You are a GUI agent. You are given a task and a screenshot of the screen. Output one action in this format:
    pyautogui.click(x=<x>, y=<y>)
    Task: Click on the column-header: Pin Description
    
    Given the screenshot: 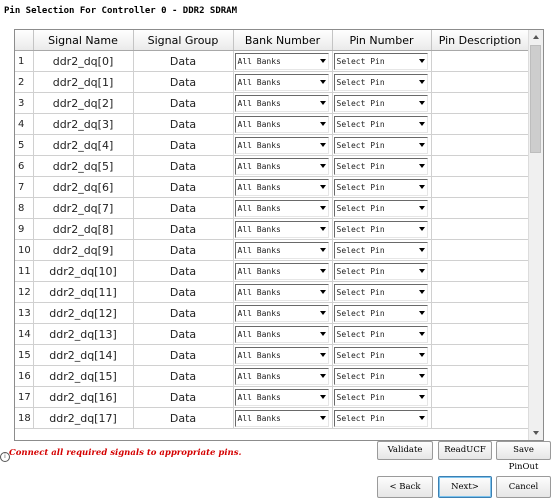 What is the action you would take?
    pyautogui.click(x=480, y=40)
    